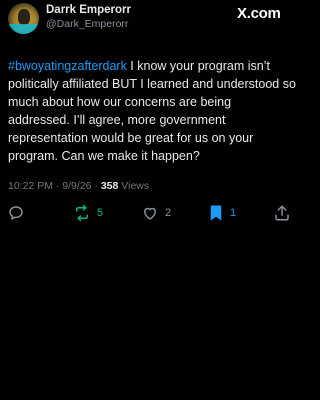  What do you see at coordinates (87, 24) in the screenshot?
I see `user-handle: @Dark_Emperorr` at bounding box center [87, 24].